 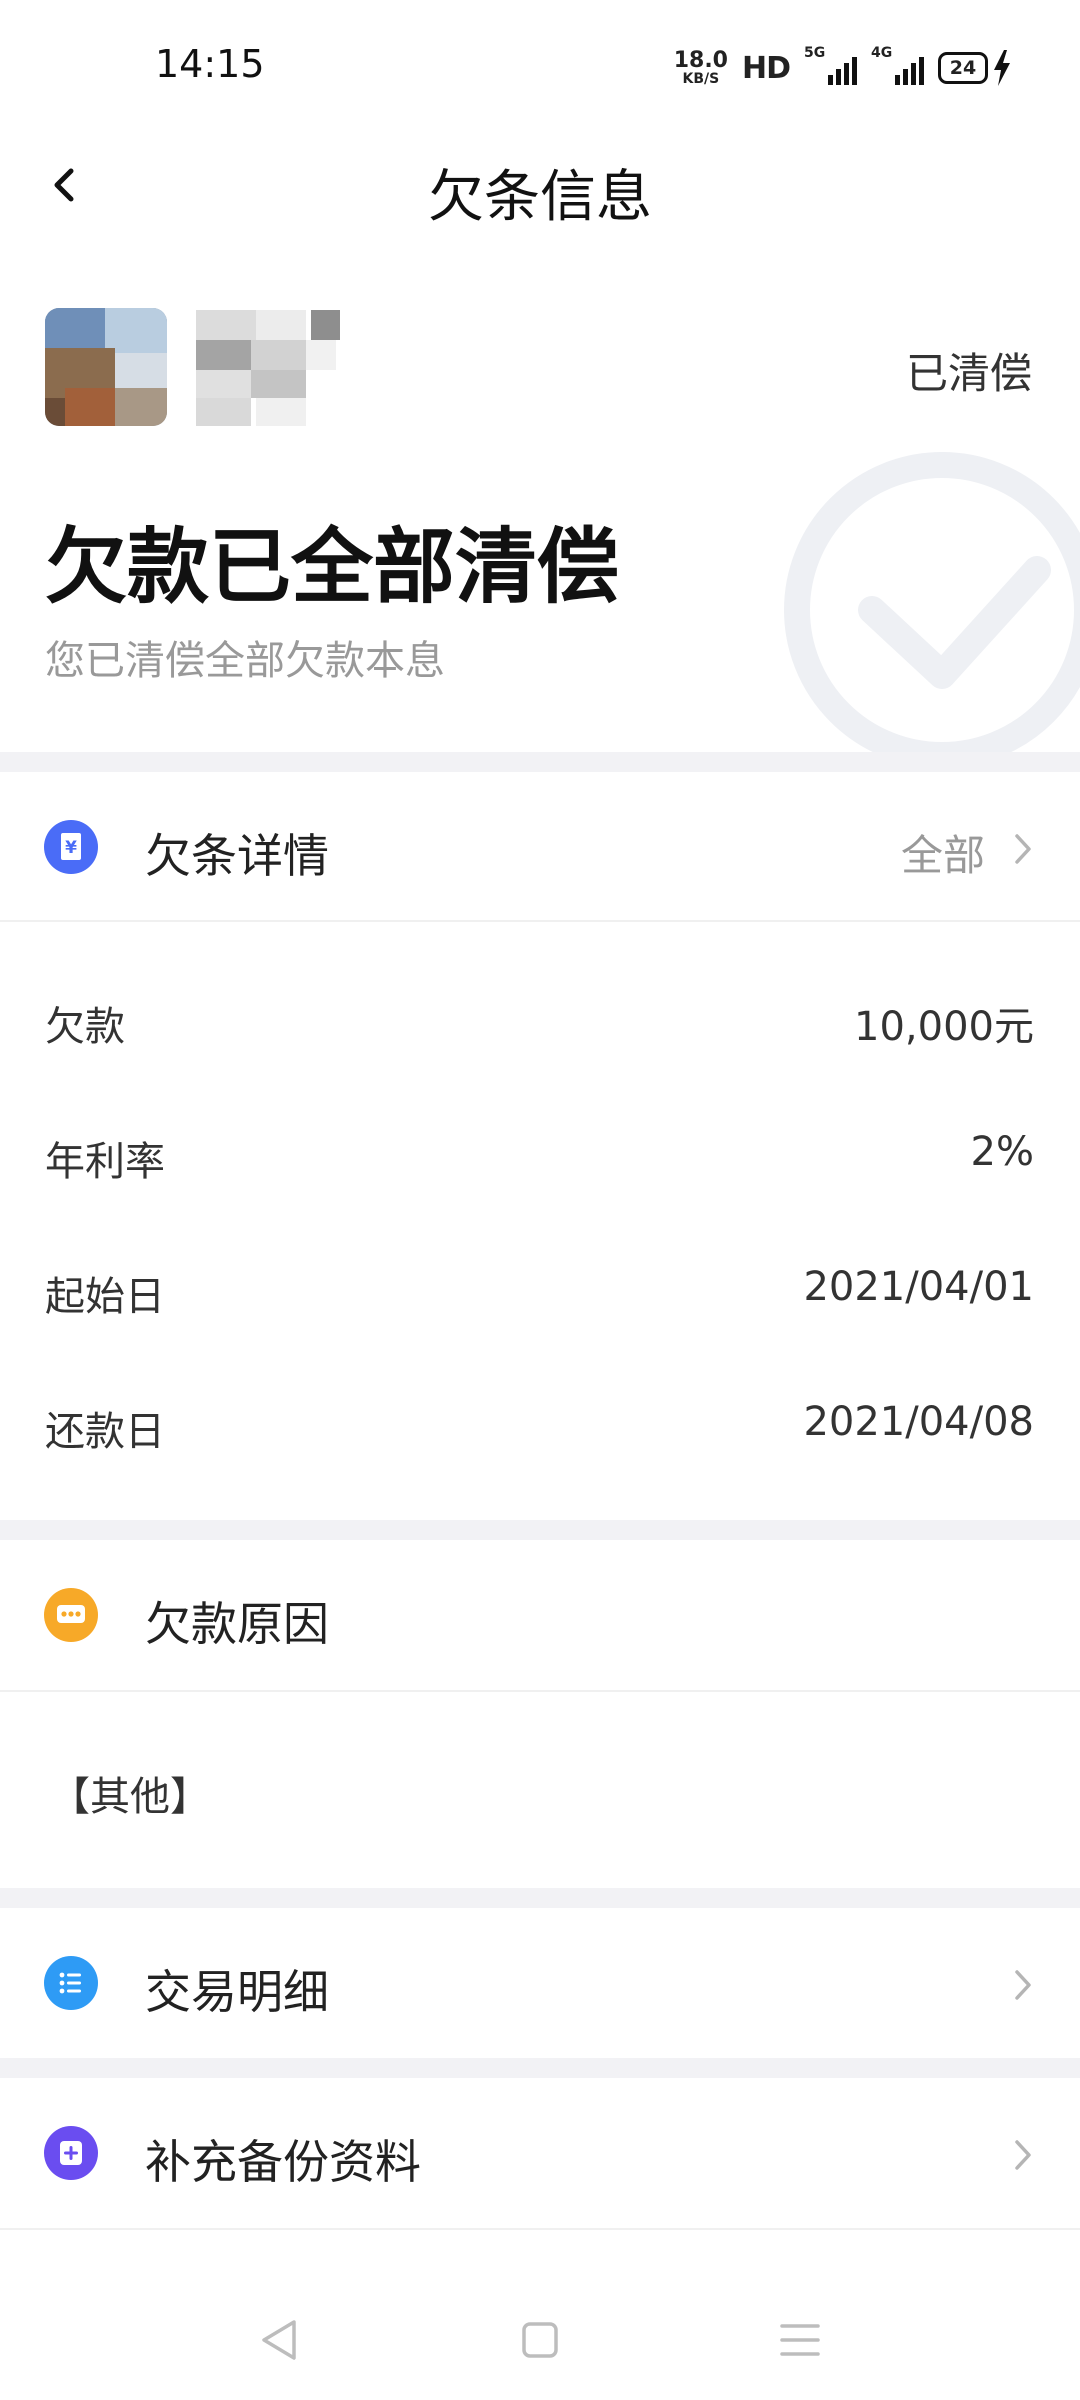 What do you see at coordinates (268, 368) in the screenshot?
I see `user-name-mosaic` at bounding box center [268, 368].